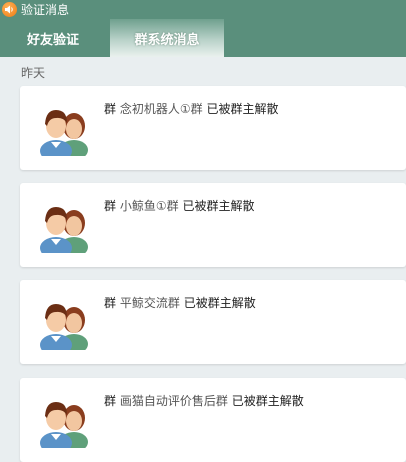 The height and width of the screenshot is (462, 406). I want to click on message-text: 群 画猫自动评价售后群 已被群主解散, so click(204, 400).